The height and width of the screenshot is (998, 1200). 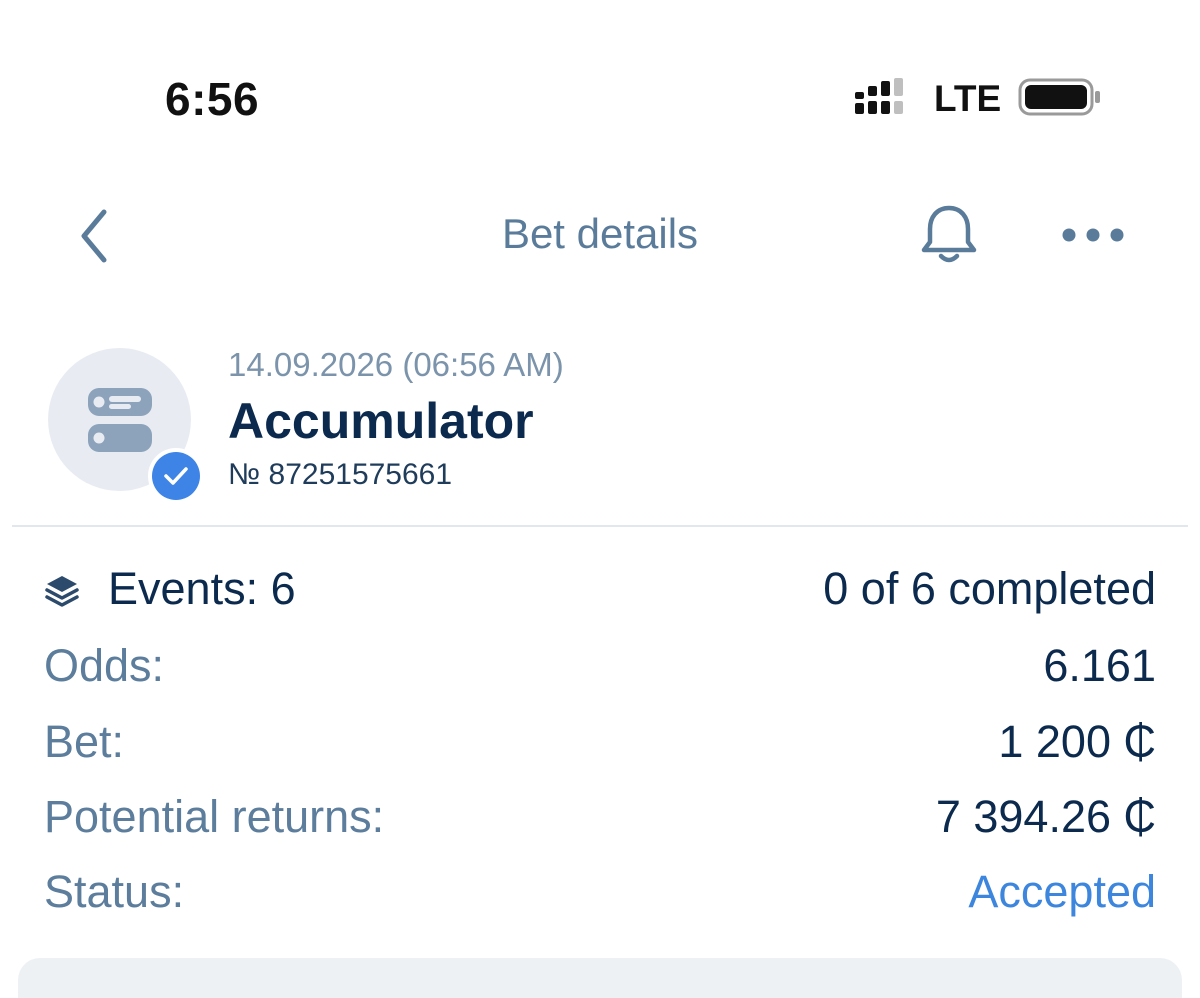 What do you see at coordinates (1099, 665) in the screenshot?
I see `odds-value: 6.161` at bounding box center [1099, 665].